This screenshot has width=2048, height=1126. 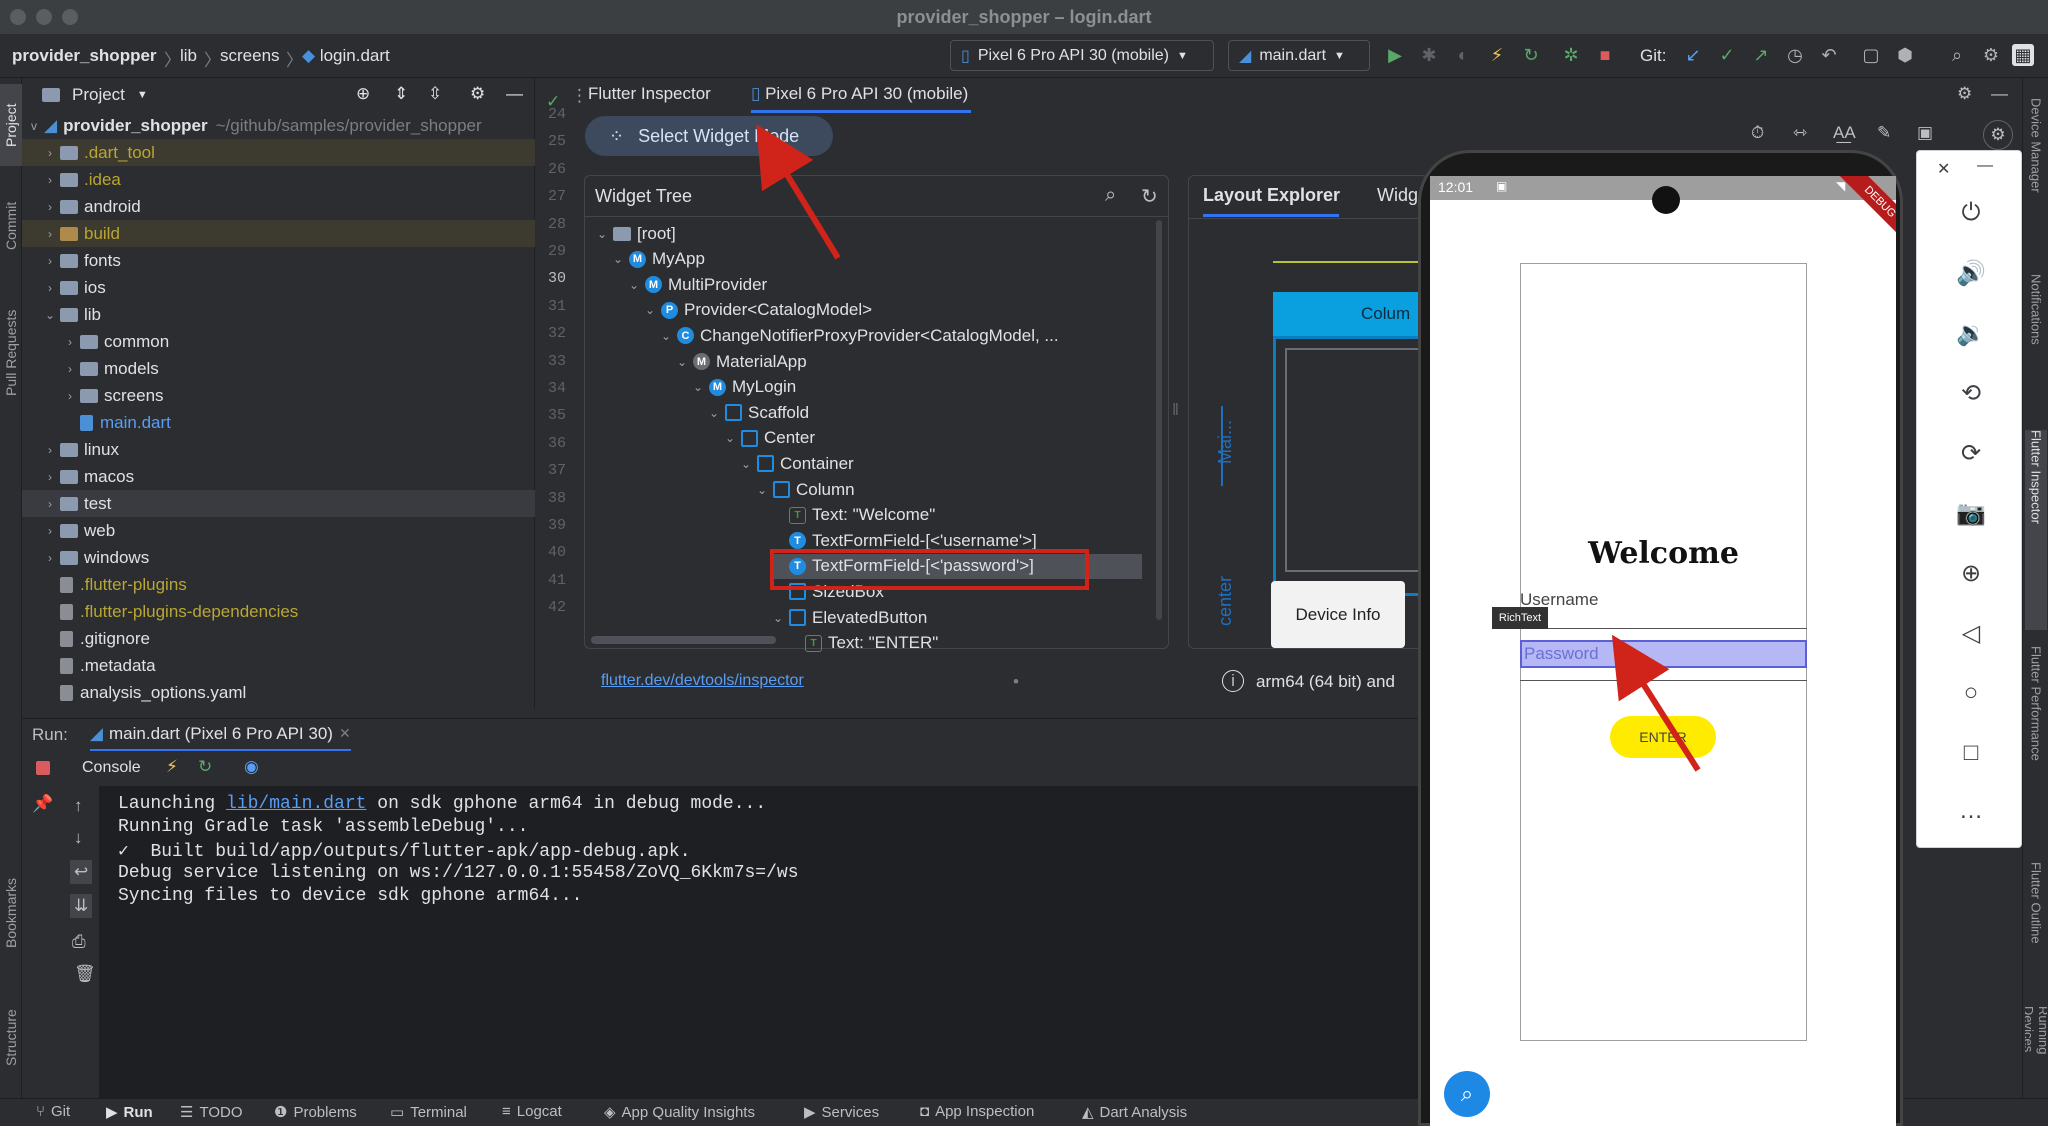 I want to click on device-manager-icon: ▢, so click(x=1871, y=55).